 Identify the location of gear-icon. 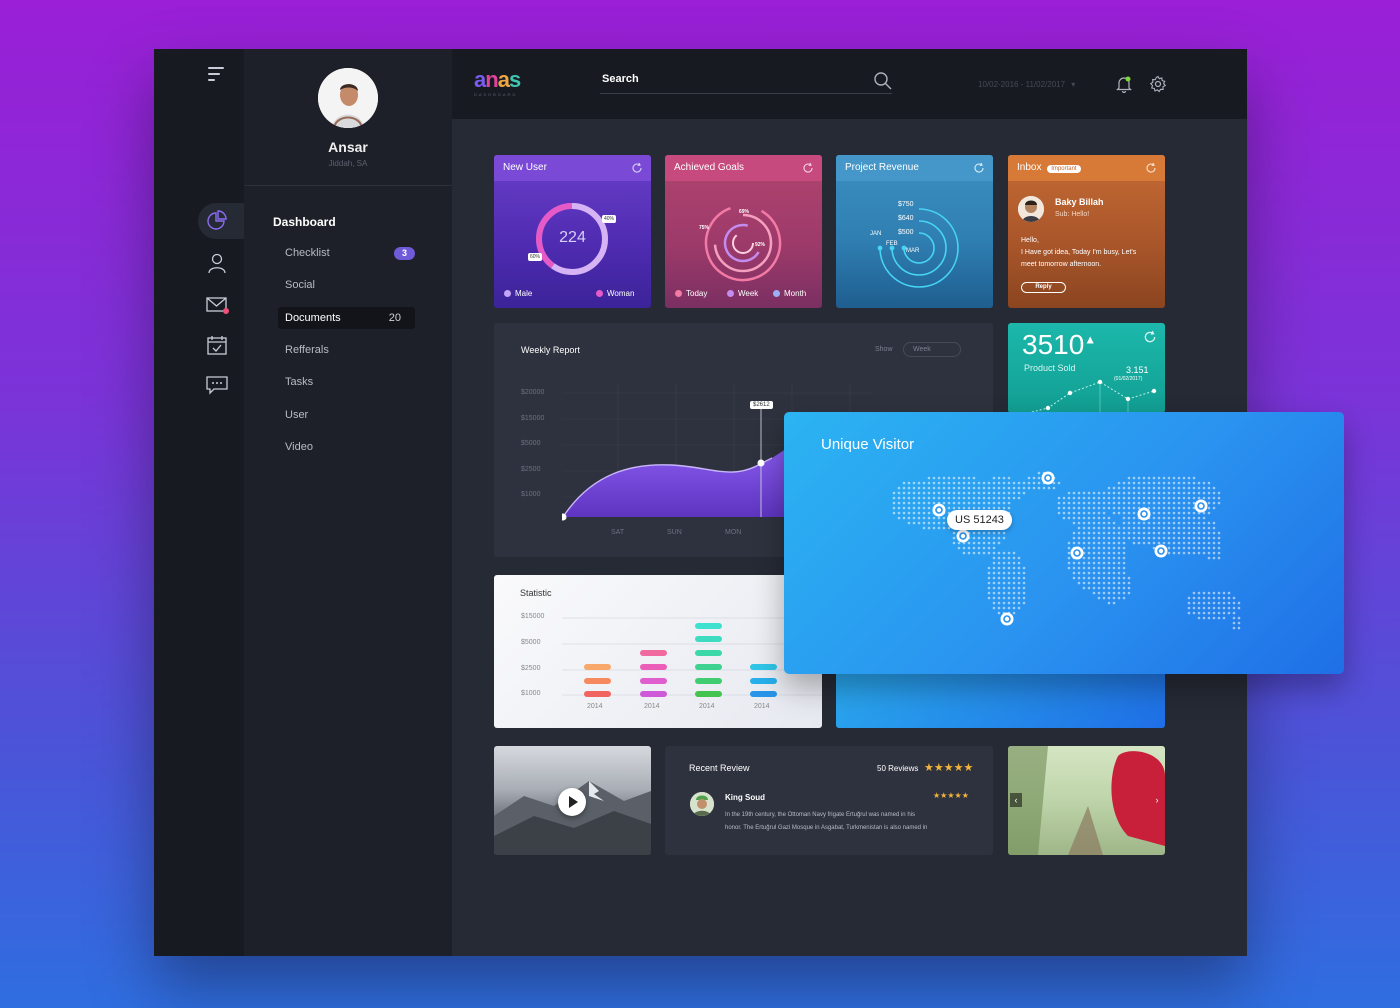
(1158, 86).